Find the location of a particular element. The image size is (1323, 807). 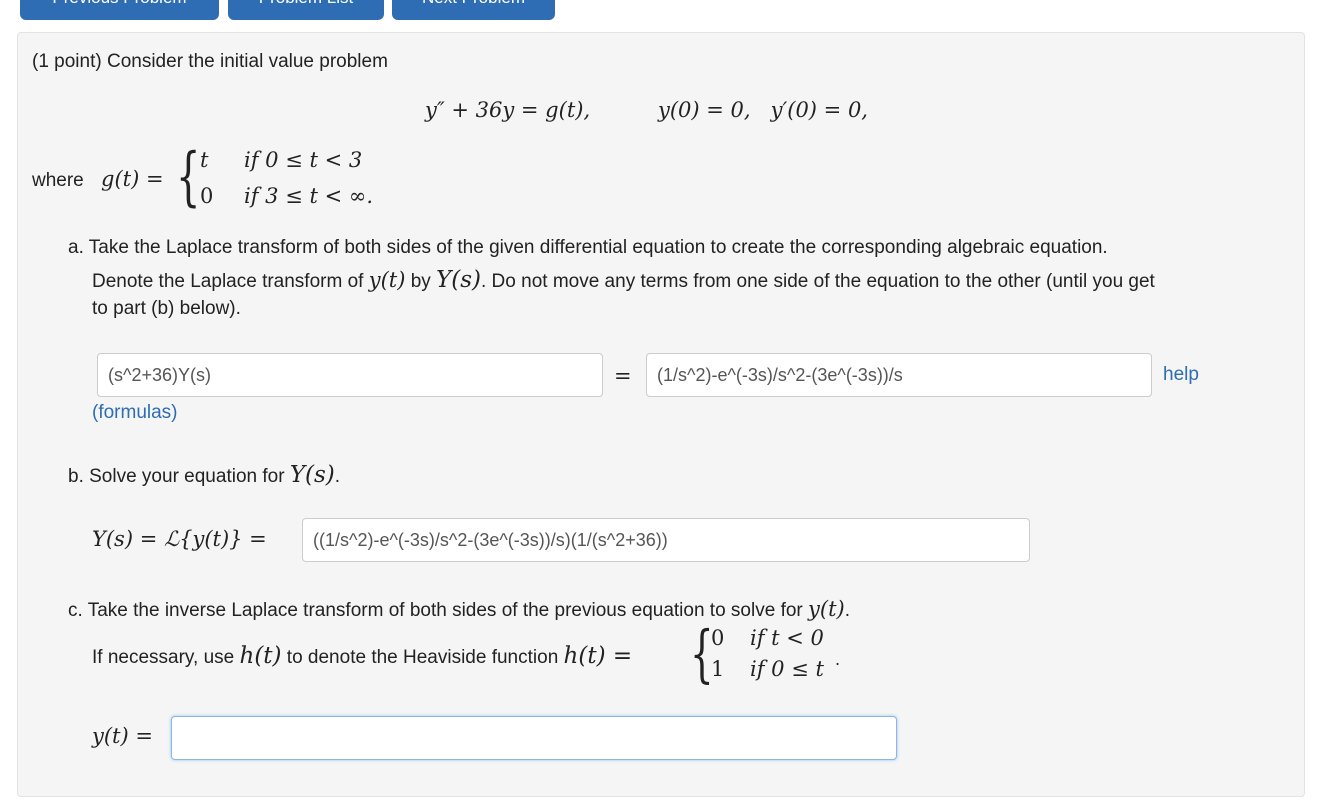

h-case2-value: 1 is located at coordinates (718, 669).